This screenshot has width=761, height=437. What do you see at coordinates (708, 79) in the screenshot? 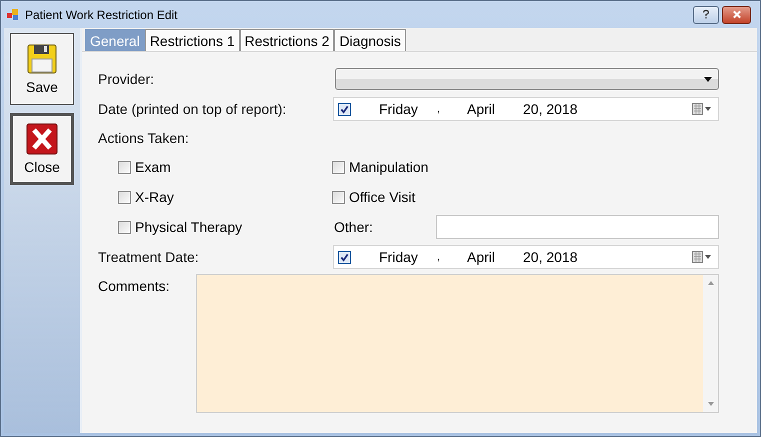
I see `dropdown-arrow-icon` at bounding box center [708, 79].